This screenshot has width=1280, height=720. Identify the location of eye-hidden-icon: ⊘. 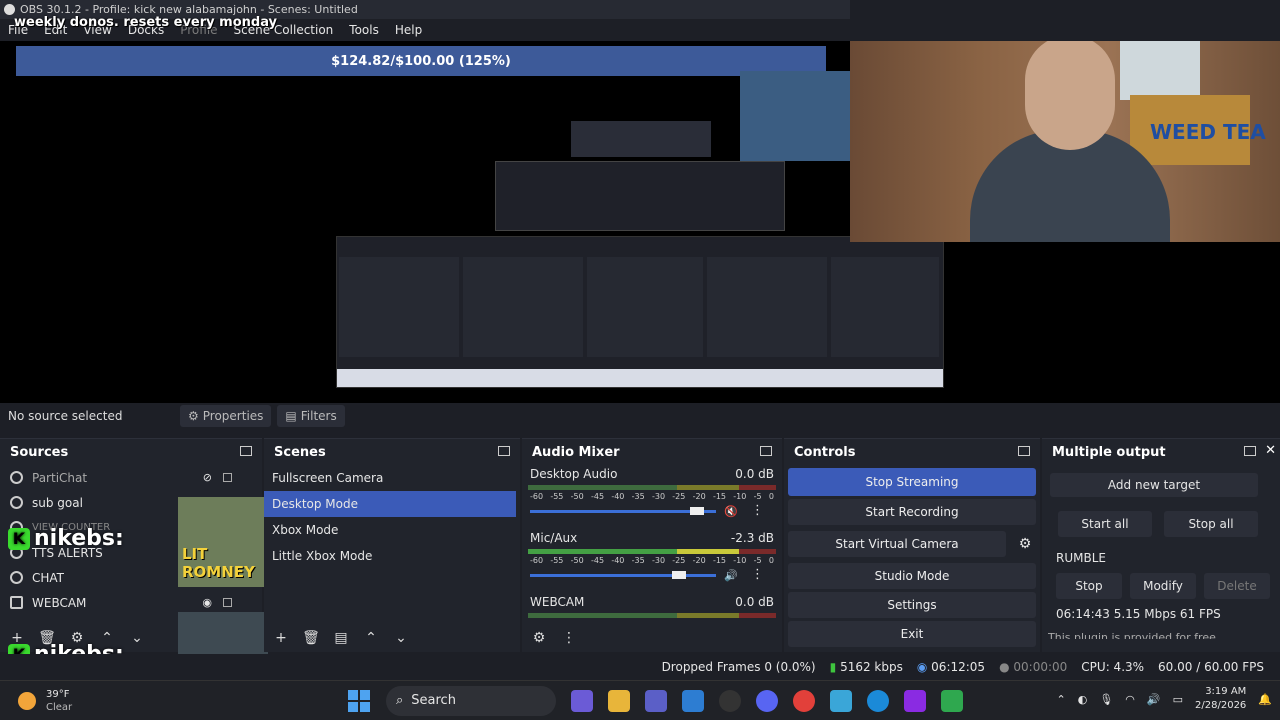
(207, 477).